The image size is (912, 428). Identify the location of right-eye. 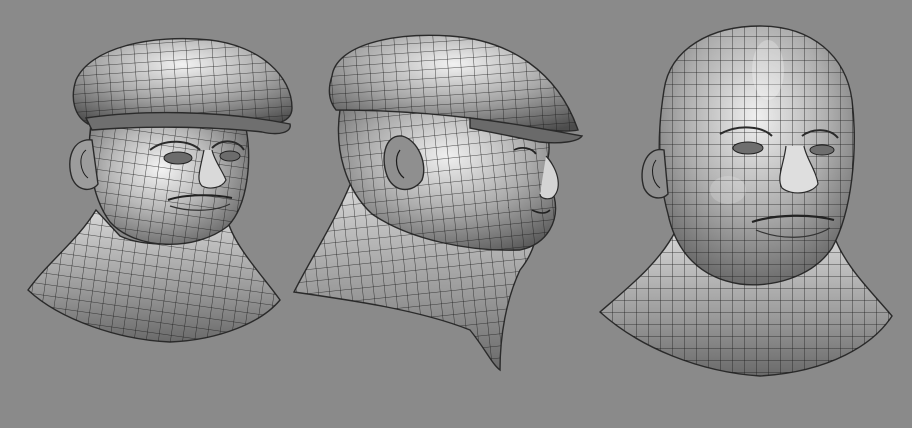
(822, 150).